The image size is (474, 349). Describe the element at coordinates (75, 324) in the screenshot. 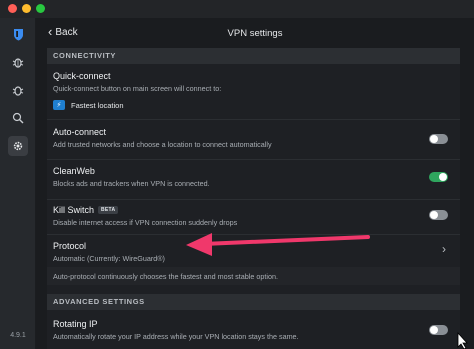

I see `rotating-ip-title: Rotating IP` at that location.